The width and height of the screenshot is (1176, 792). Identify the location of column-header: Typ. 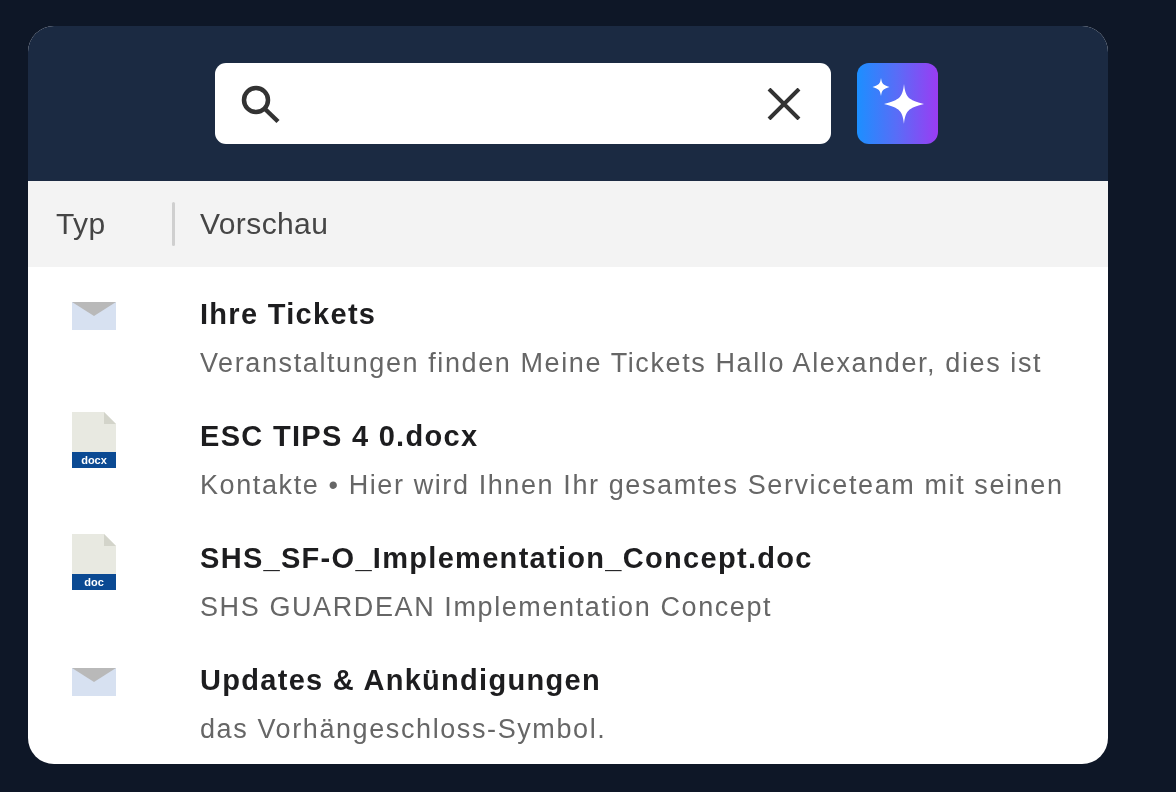
(100, 224).